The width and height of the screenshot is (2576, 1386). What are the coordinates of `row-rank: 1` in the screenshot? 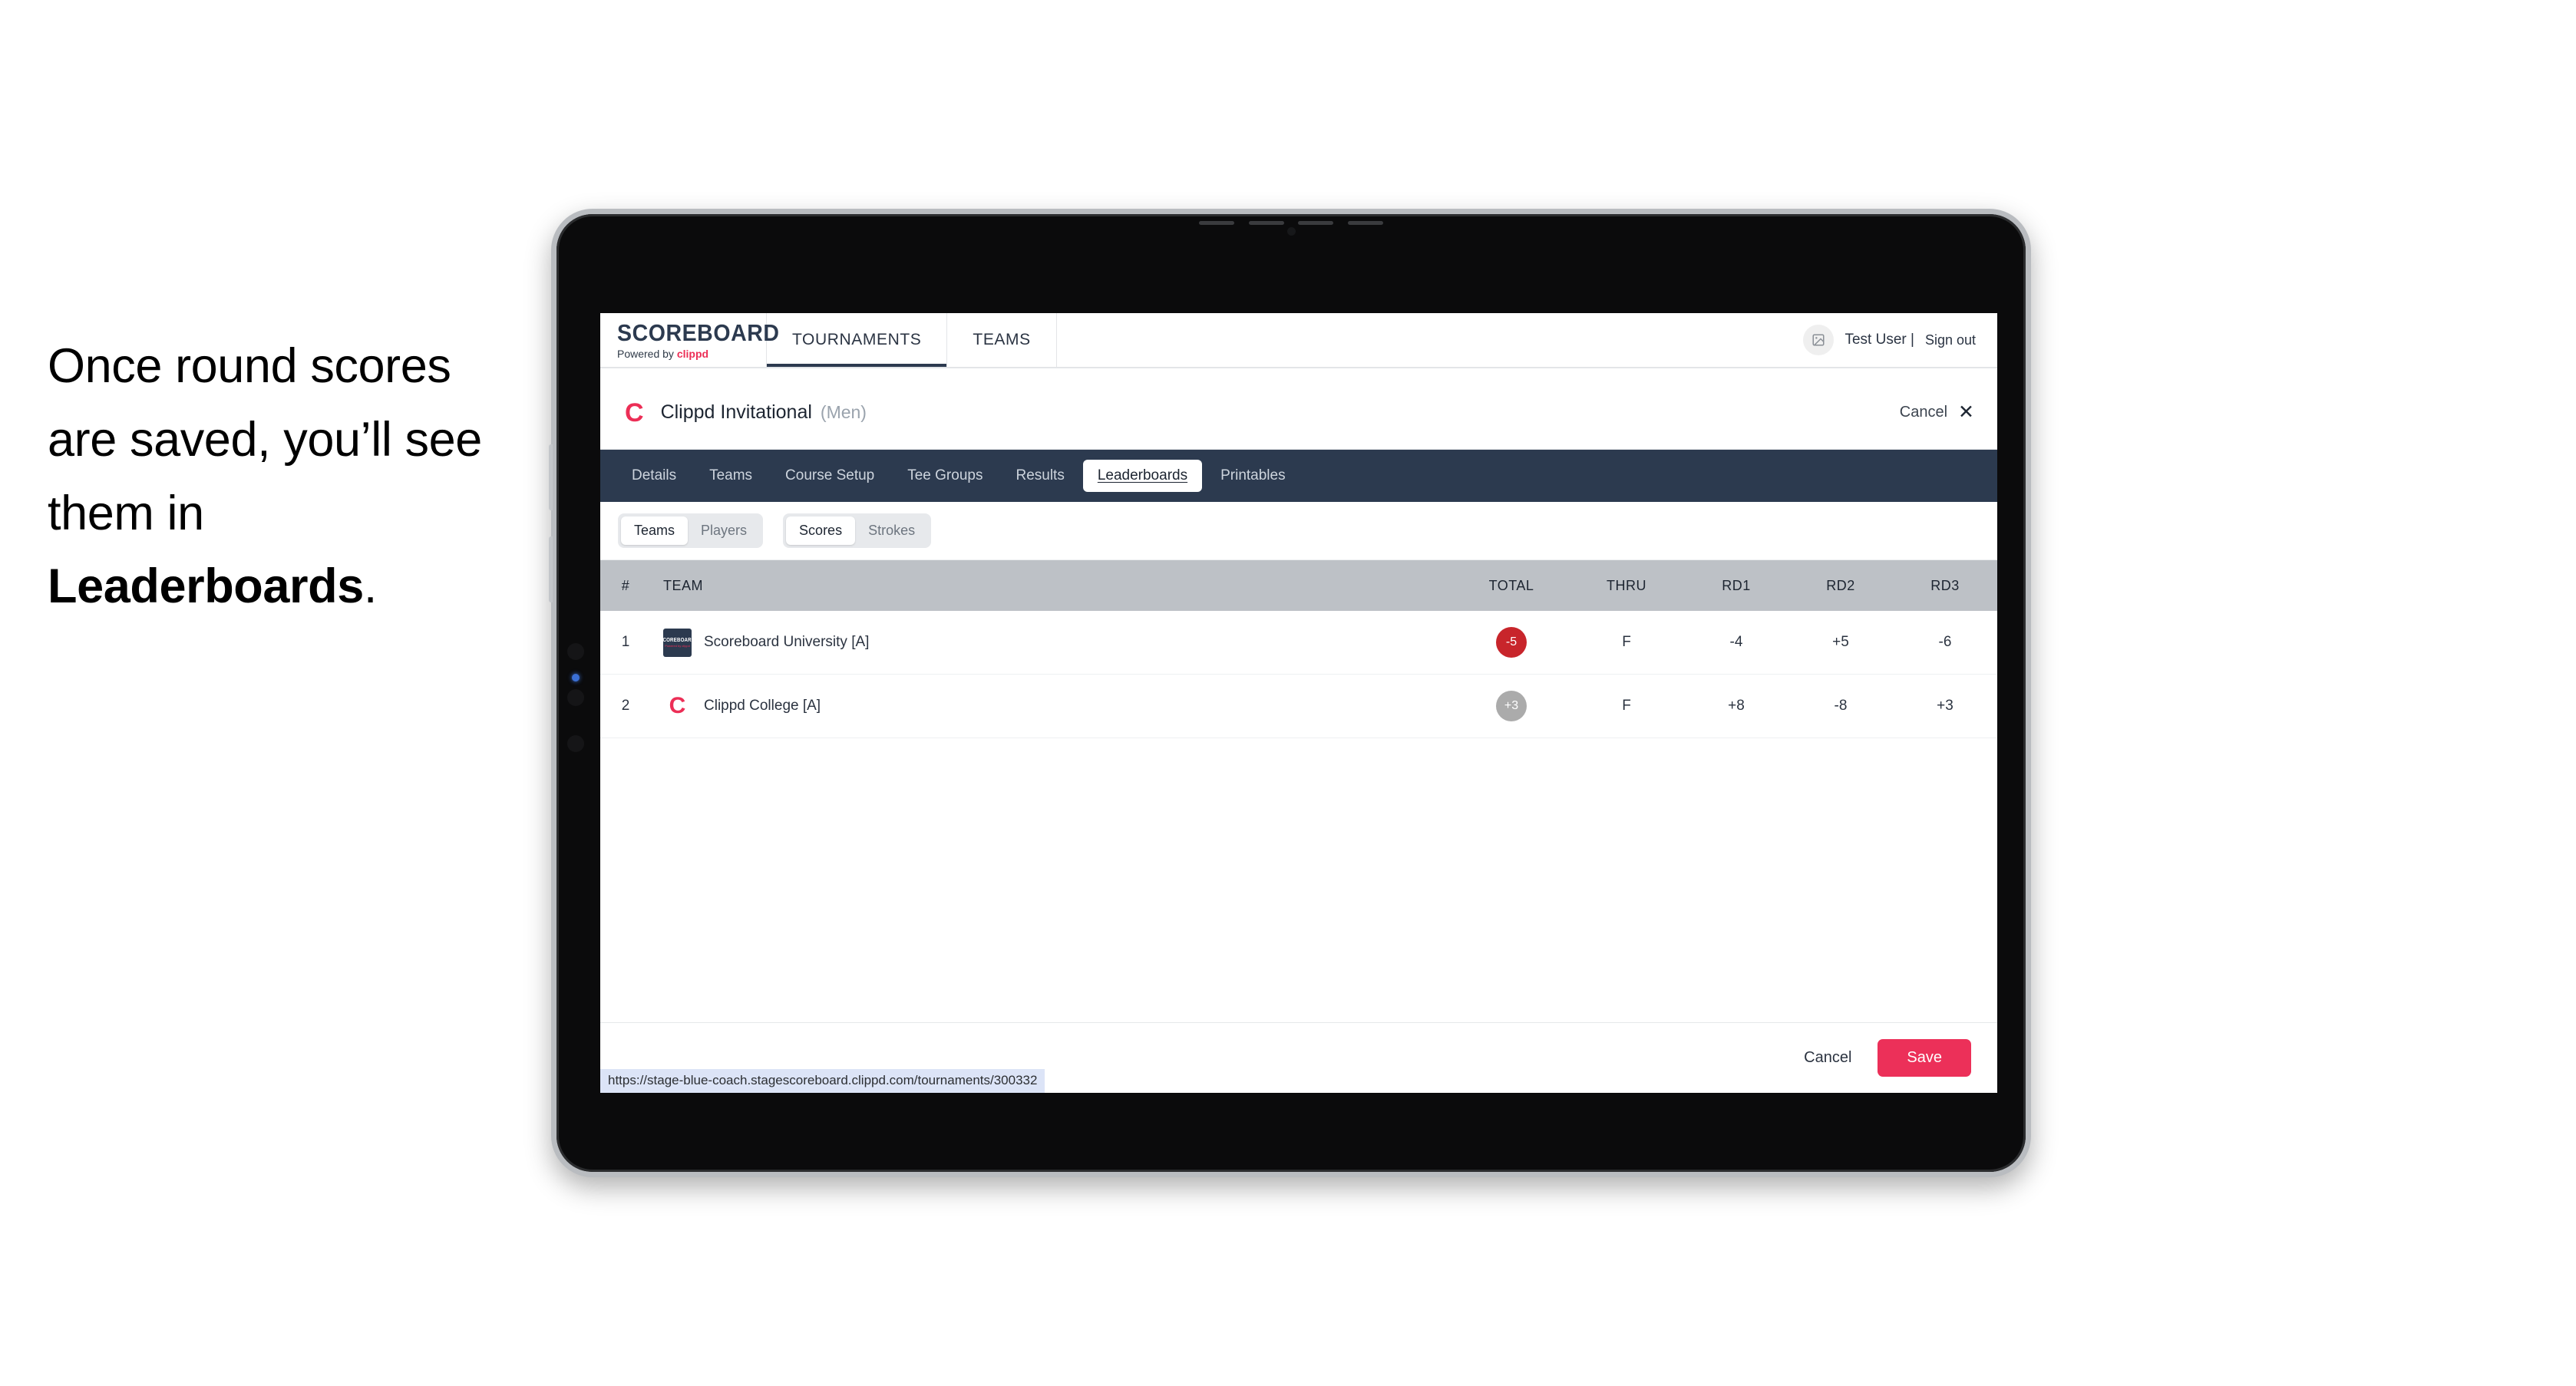 It's located at (625, 642).